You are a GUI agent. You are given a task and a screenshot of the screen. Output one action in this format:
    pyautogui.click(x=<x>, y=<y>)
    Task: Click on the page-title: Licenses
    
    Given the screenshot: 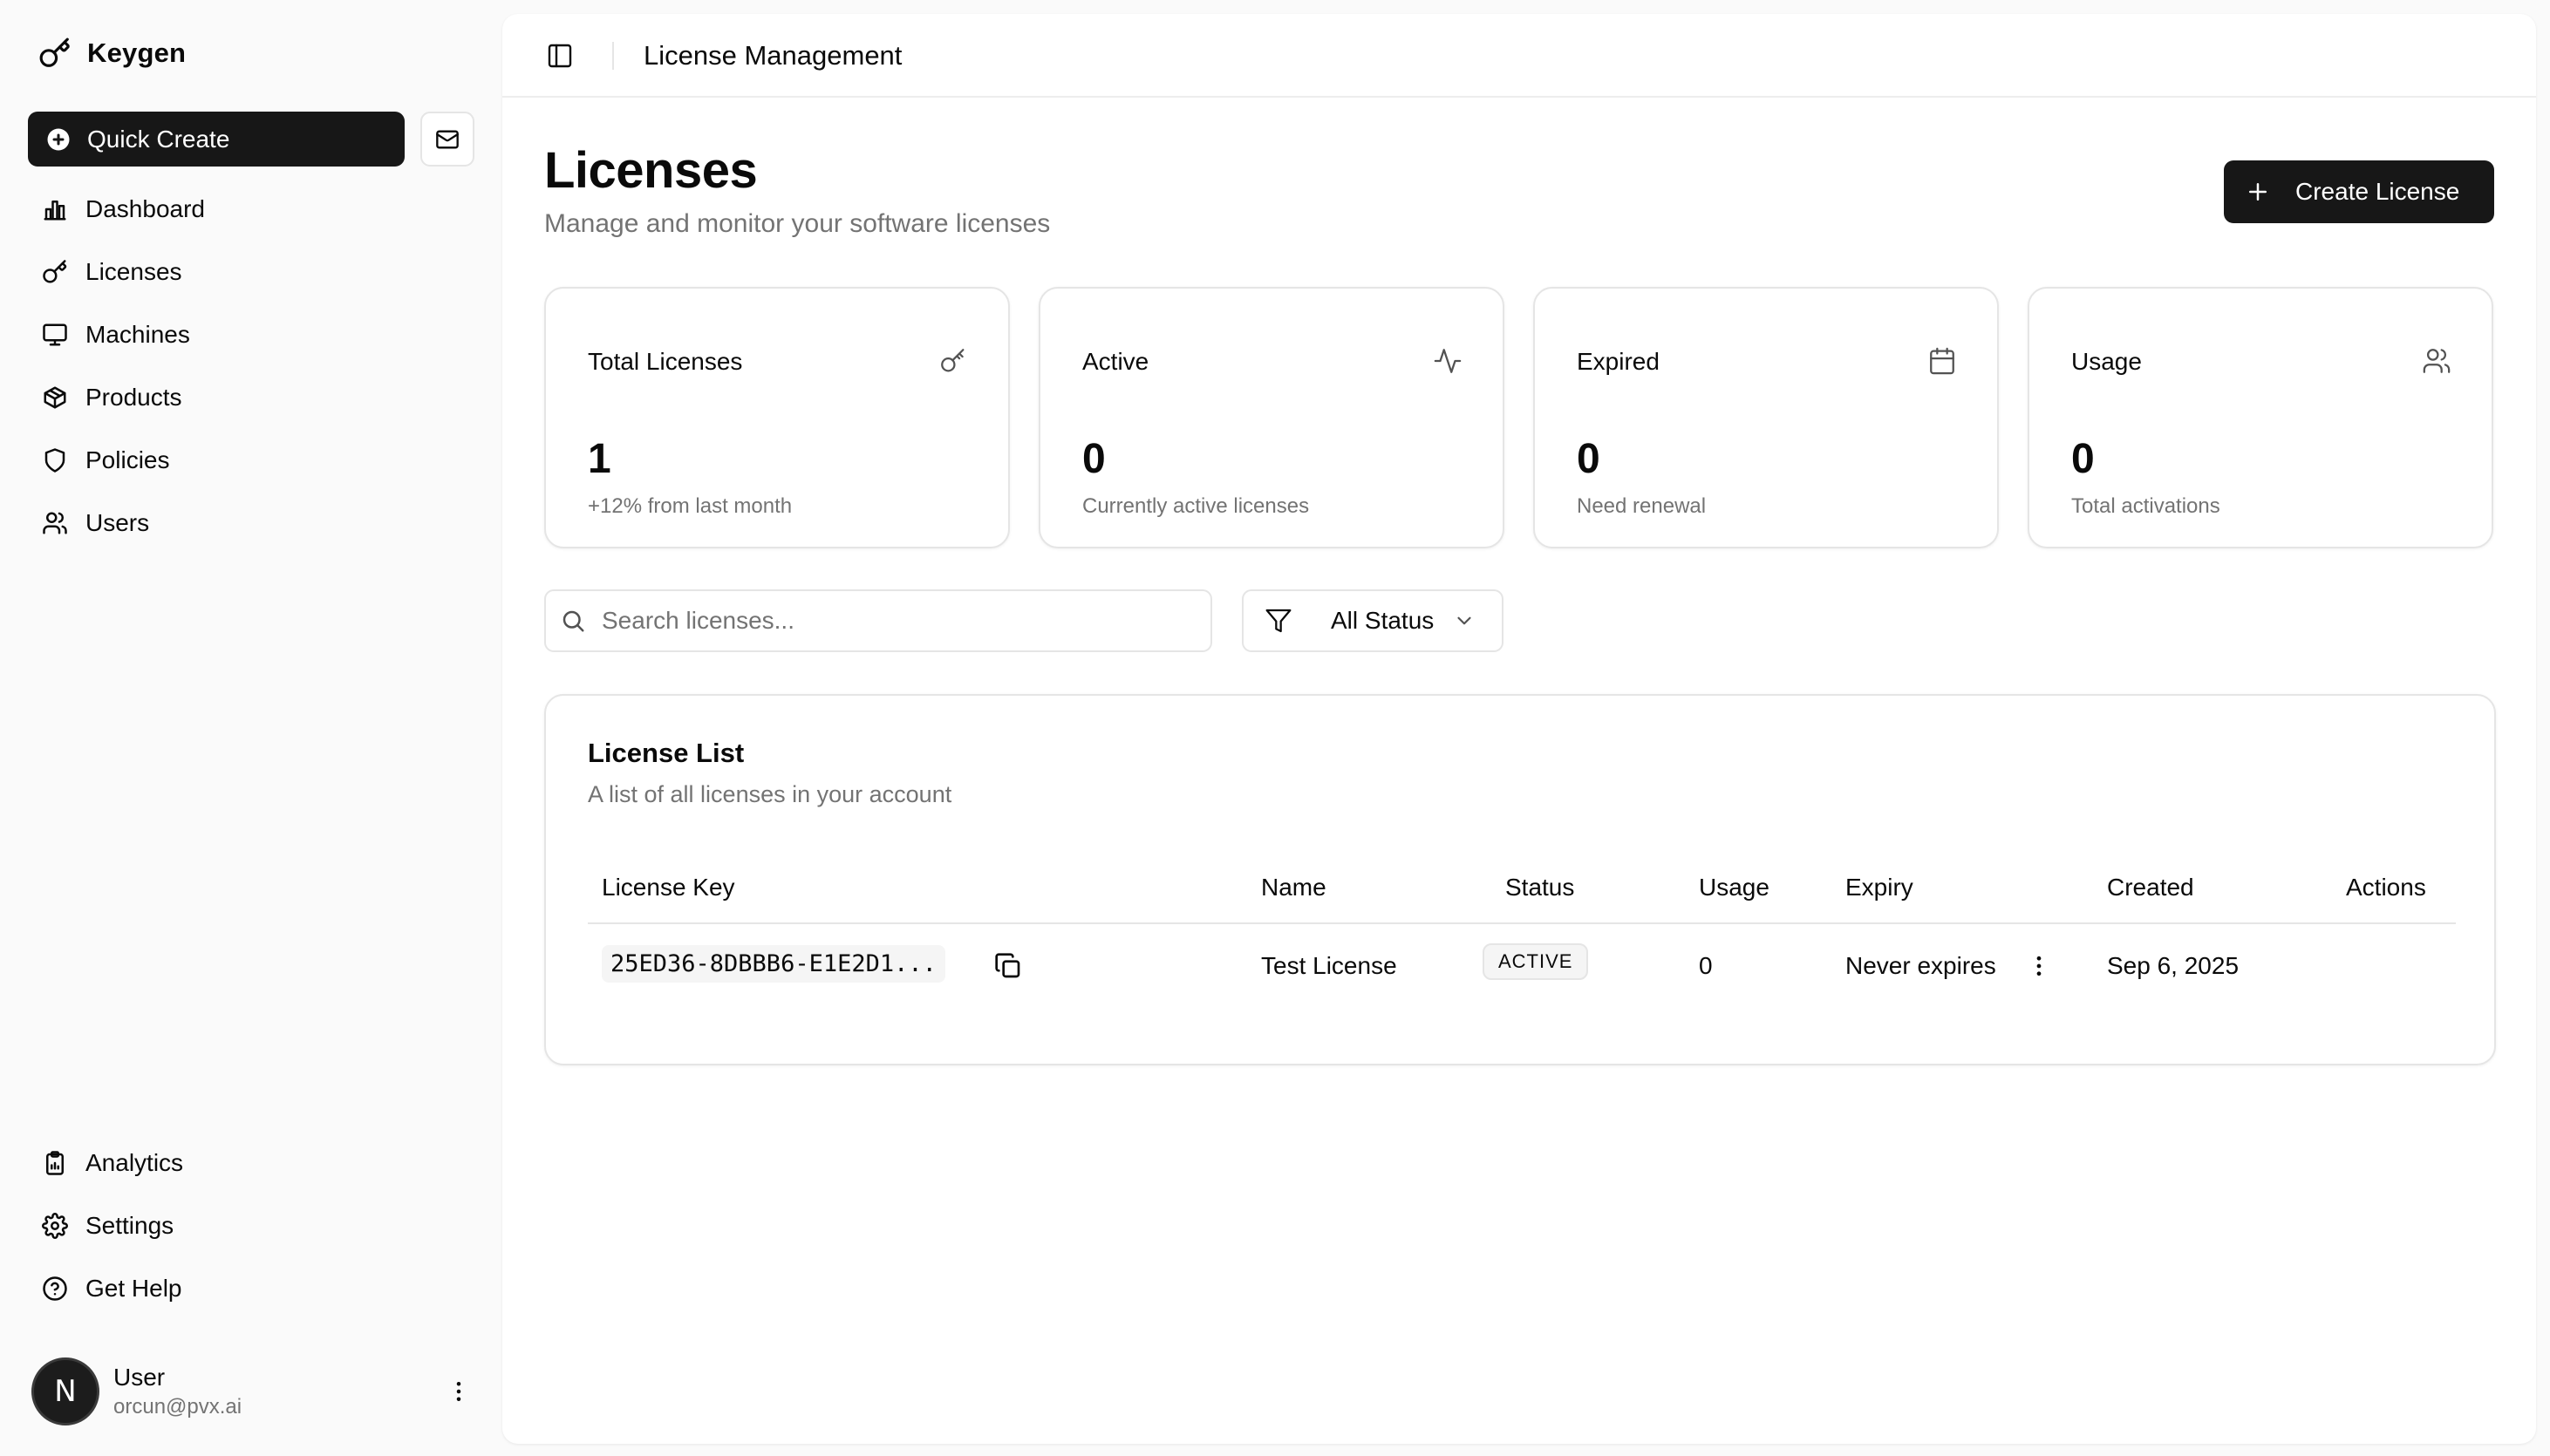 What is the action you would take?
    pyautogui.click(x=651, y=170)
    